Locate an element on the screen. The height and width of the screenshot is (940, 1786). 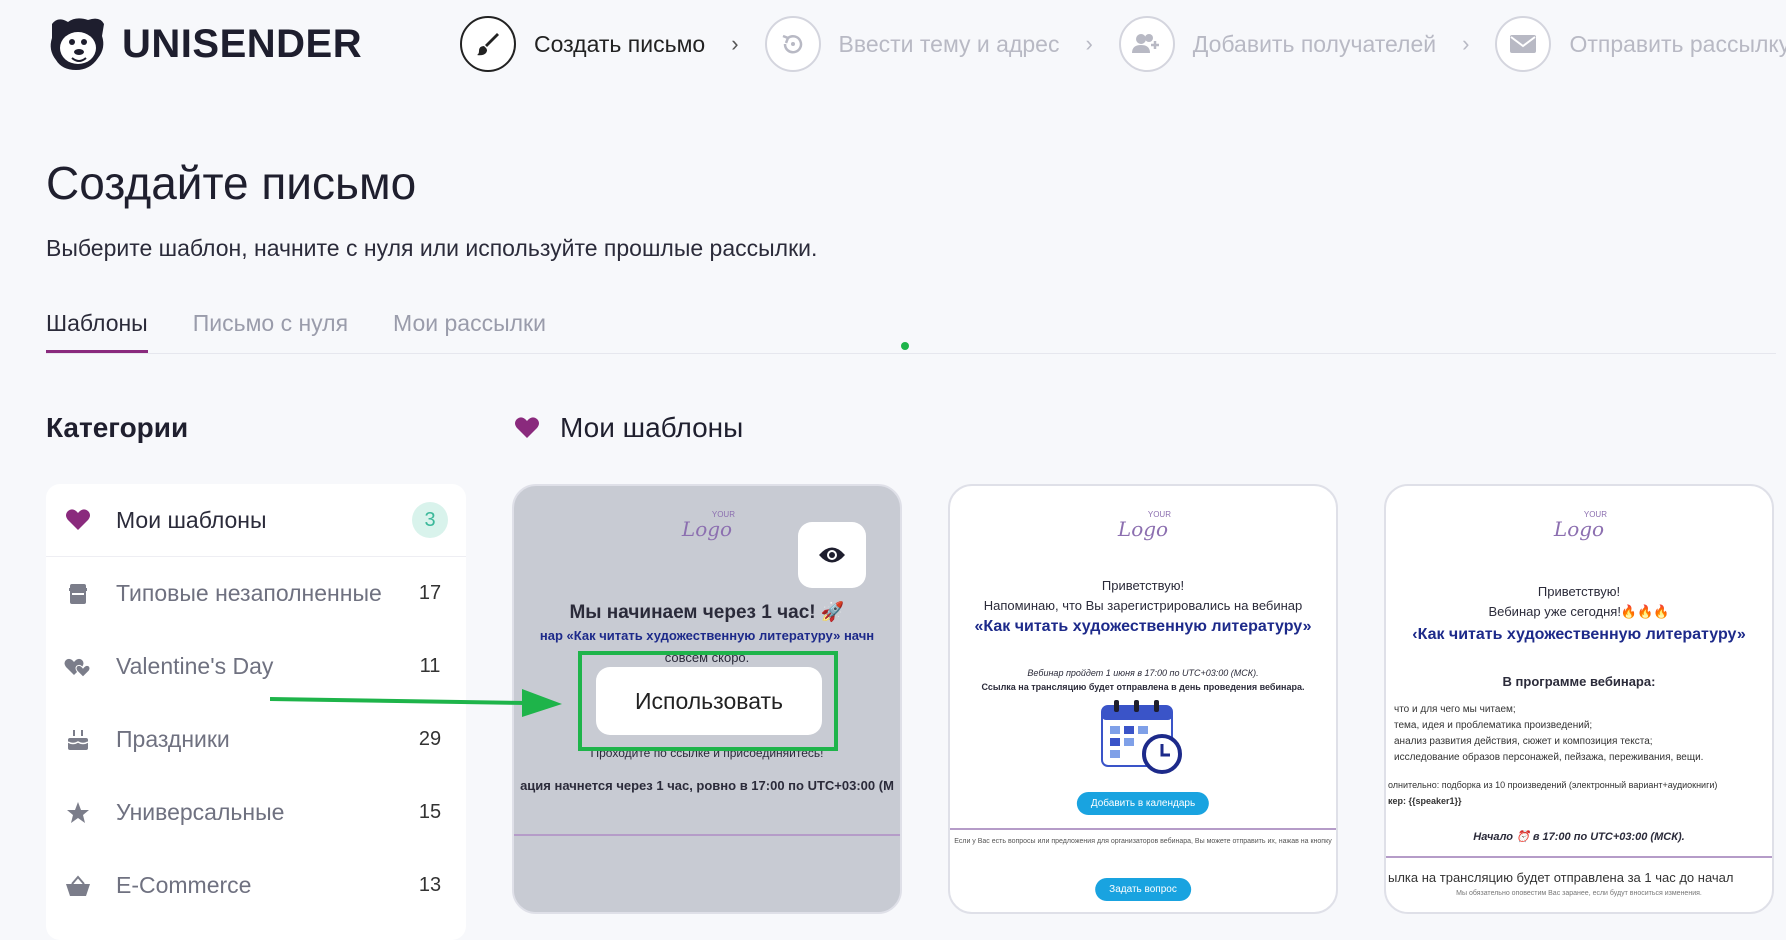
status-dot is located at coordinates (905, 346).